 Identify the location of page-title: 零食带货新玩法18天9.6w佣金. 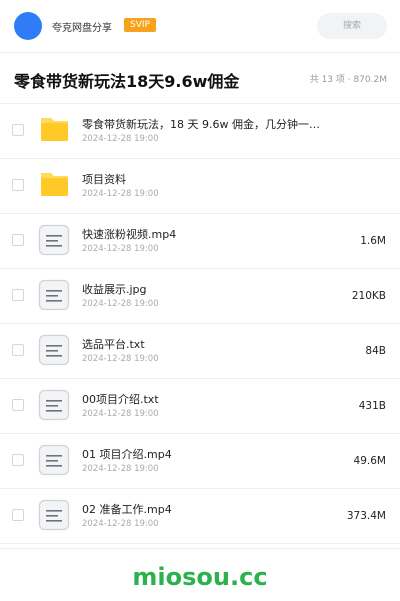
(127, 81).